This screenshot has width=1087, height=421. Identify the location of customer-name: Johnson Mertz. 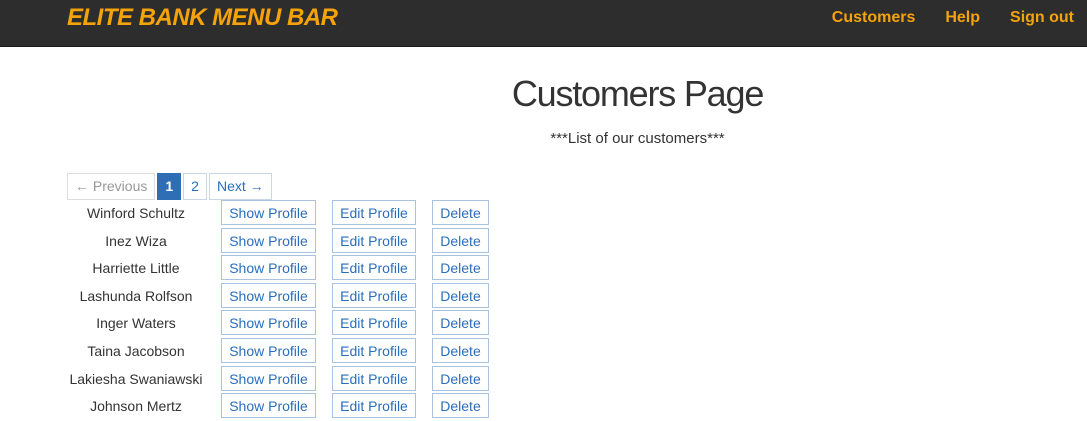
(136, 406).